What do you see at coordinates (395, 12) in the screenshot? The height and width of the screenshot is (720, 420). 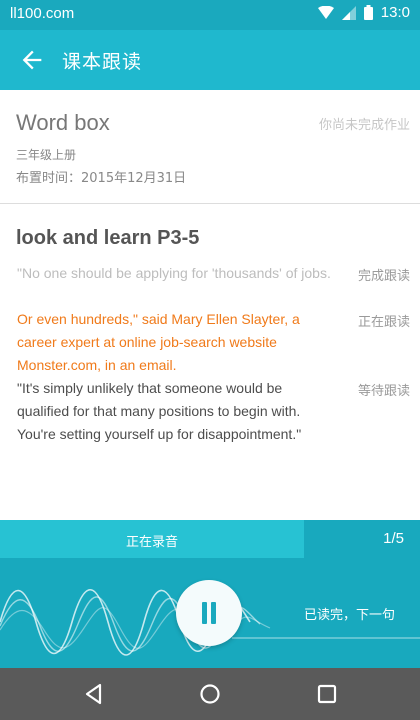 I see `status-time: 13:0` at bounding box center [395, 12].